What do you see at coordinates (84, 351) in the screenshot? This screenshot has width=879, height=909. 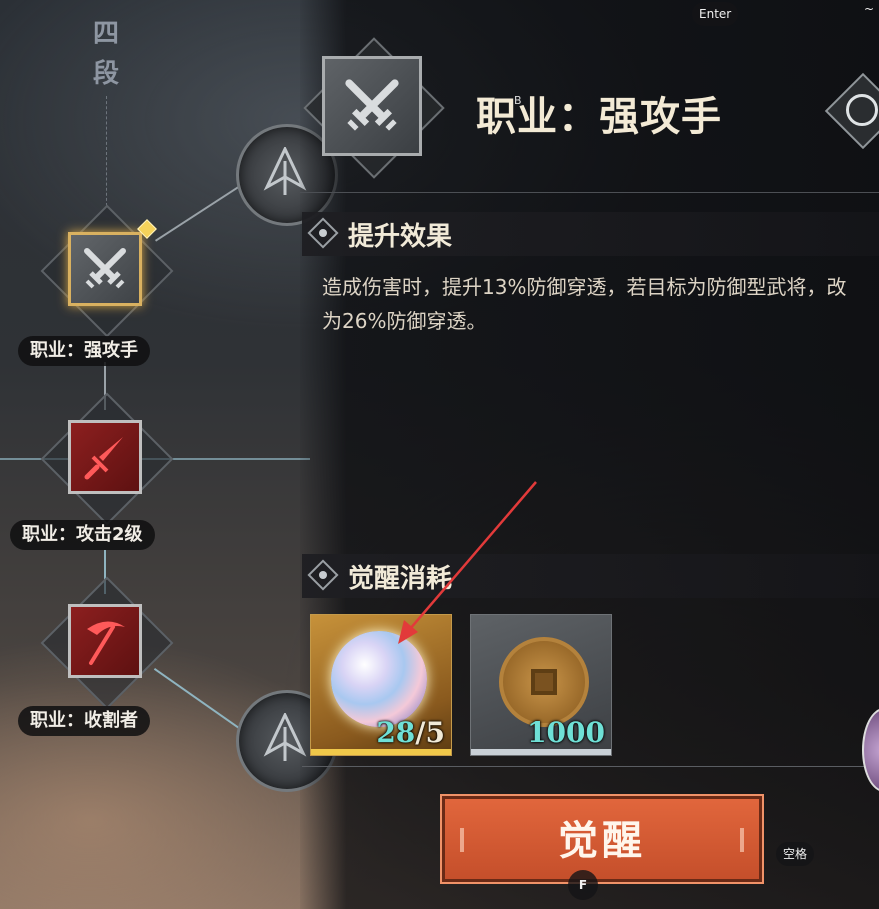 I see `node-label: 职业：强攻手` at bounding box center [84, 351].